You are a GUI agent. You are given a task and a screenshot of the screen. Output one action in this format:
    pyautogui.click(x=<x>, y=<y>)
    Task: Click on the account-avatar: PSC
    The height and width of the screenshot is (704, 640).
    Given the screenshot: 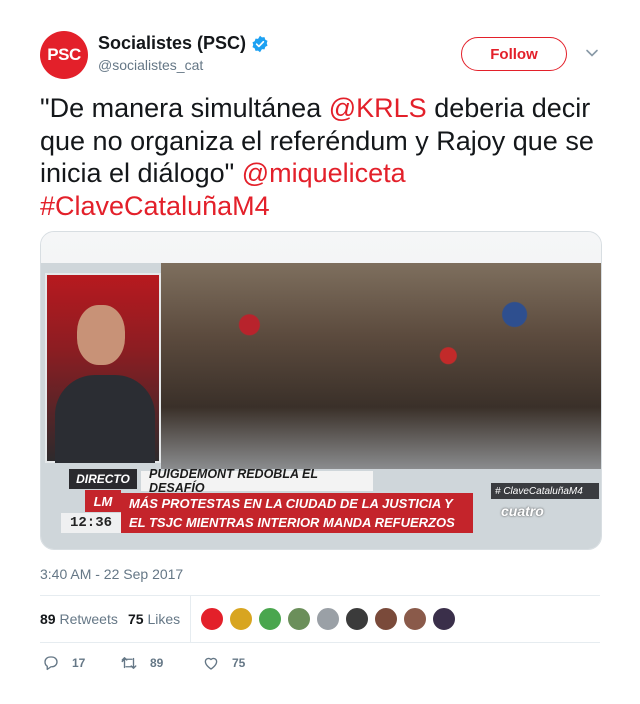 What is the action you would take?
    pyautogui.click(x=64, y=55)
    